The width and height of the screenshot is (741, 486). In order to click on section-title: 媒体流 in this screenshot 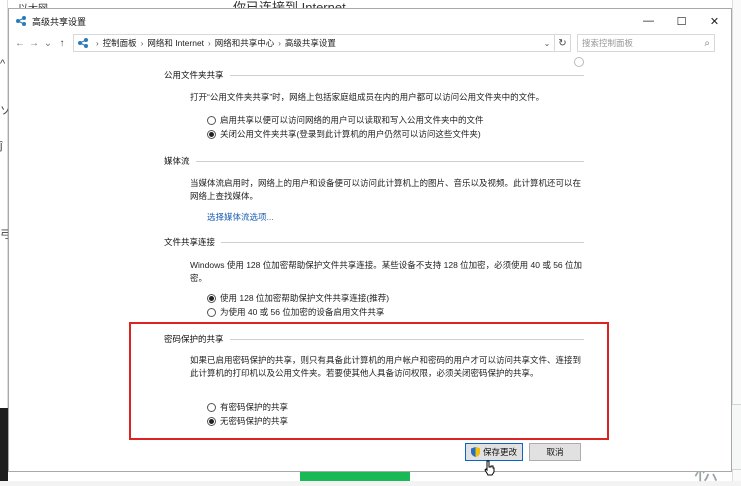, I will do `click(177, 161)`.